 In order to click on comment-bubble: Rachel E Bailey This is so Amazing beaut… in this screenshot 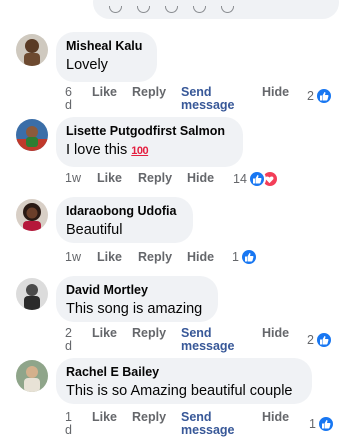, I will do `click(184, 381)`.